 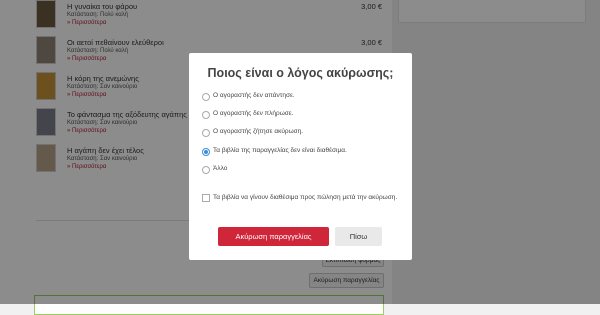 What do you see at coordinates (220, 168) in the screenshot?
I see `reason-label: Άλλο` at bounding box center [220, 168].